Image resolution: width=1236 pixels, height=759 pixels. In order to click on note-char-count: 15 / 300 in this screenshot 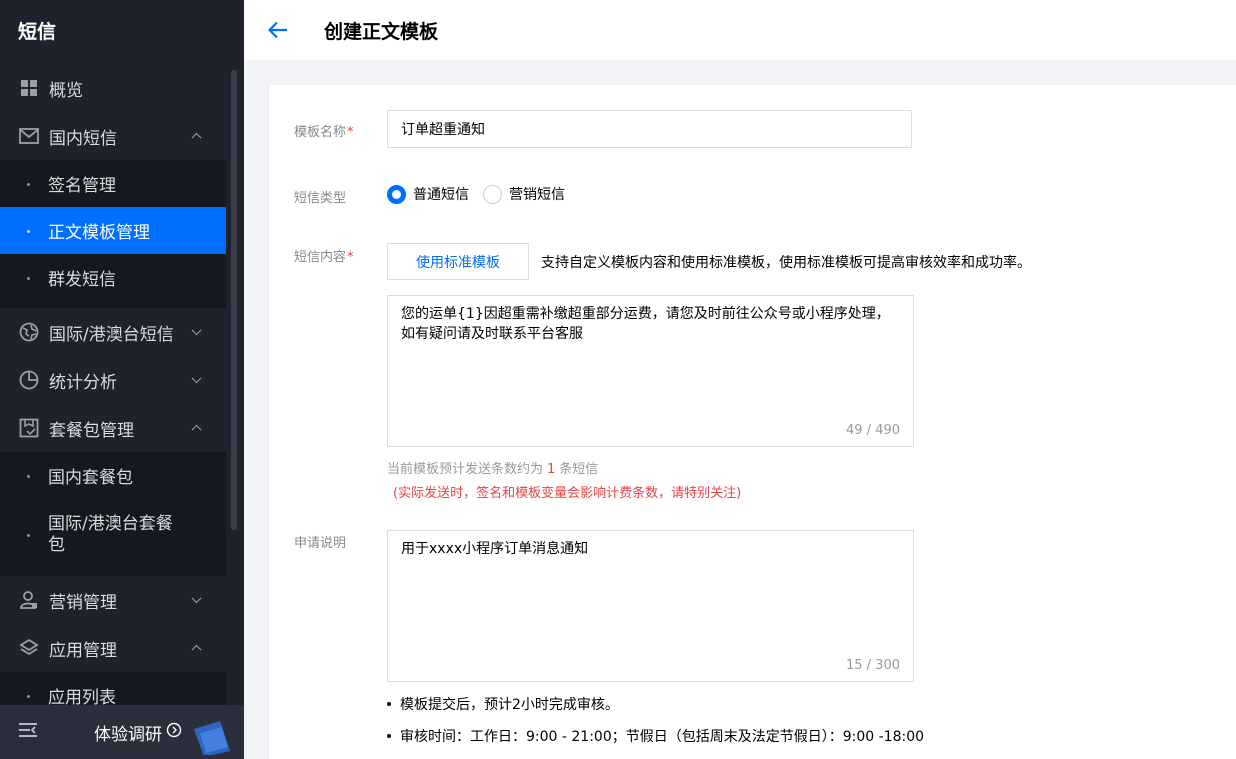, I will do `click(873, 665)`.